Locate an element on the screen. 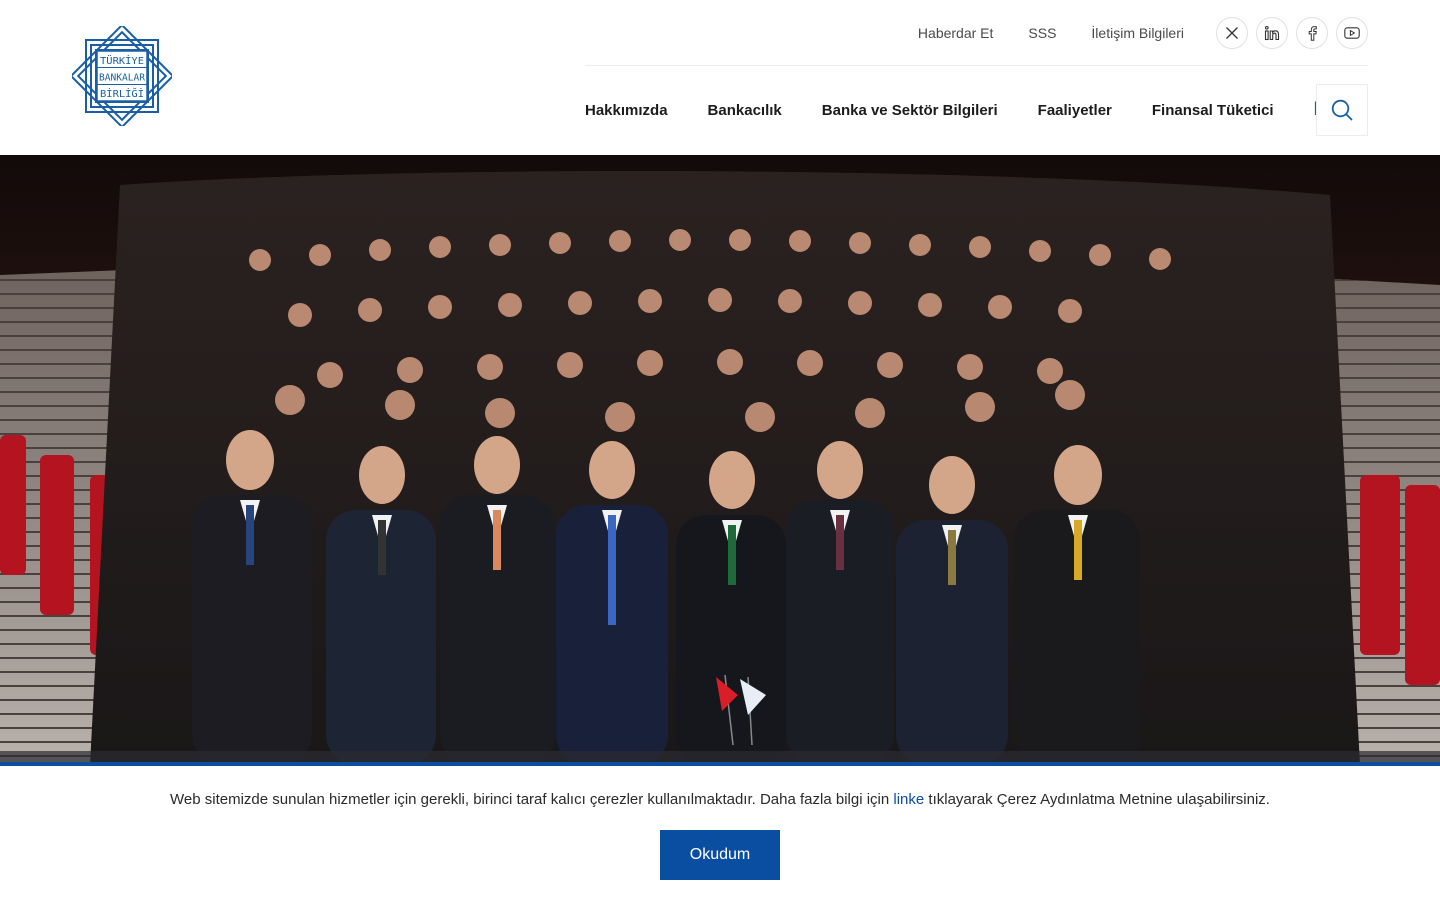  logo-line-1: TÜRKİYE is located at coordinates (122, 60).